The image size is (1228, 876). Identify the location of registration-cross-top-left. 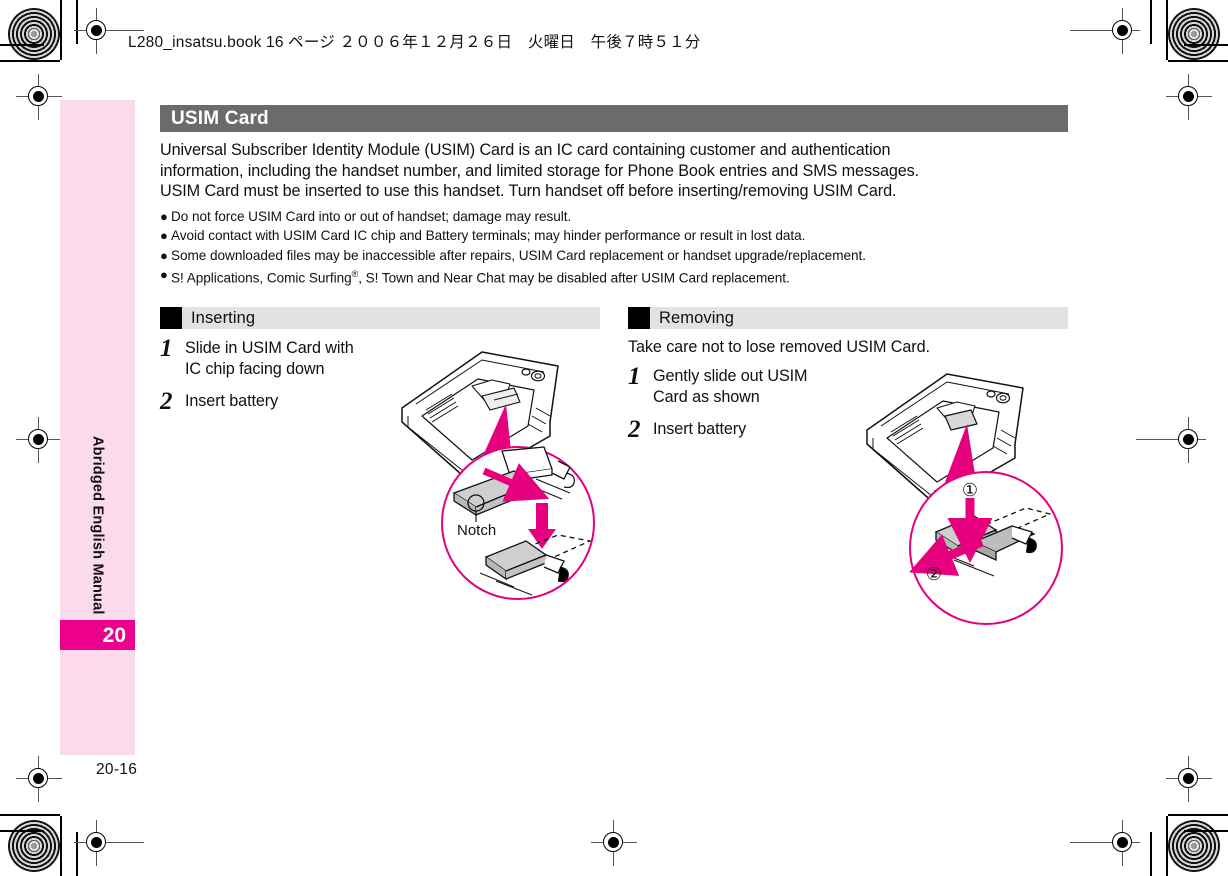
(109, 31).